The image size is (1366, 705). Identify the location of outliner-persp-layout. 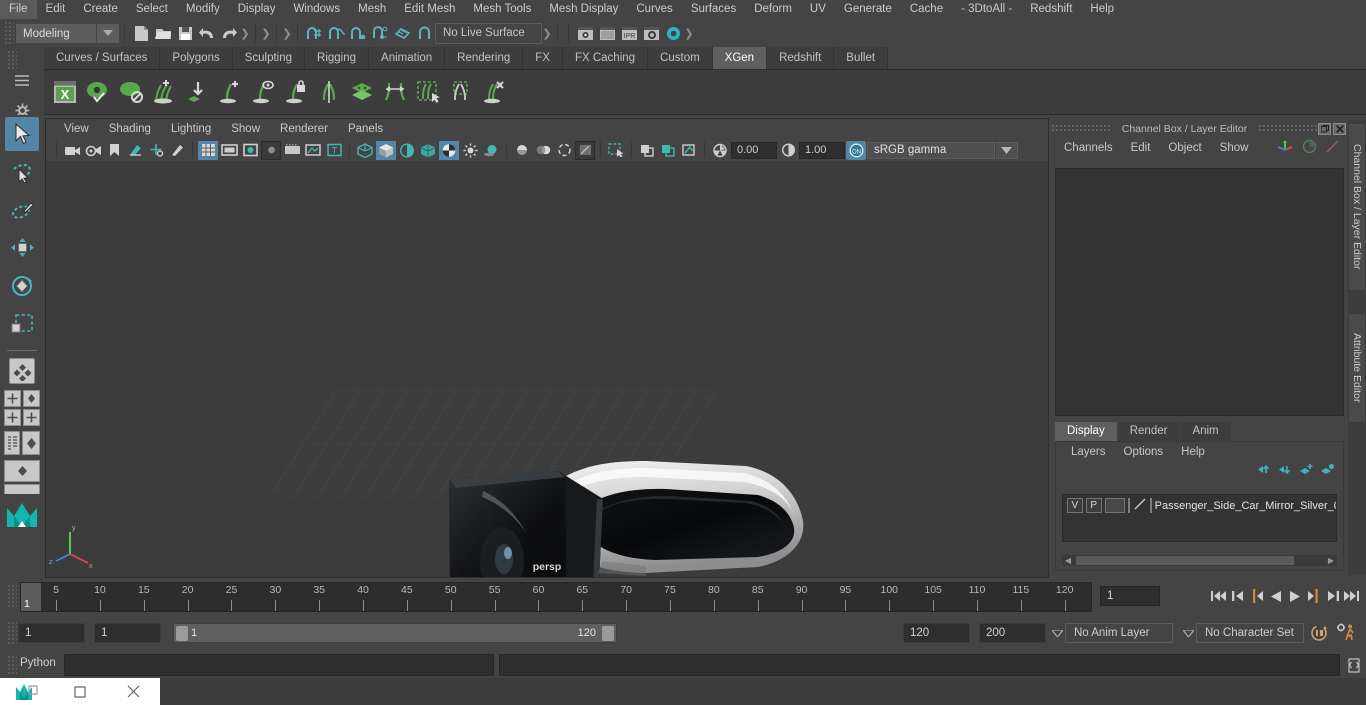
(12, 443).